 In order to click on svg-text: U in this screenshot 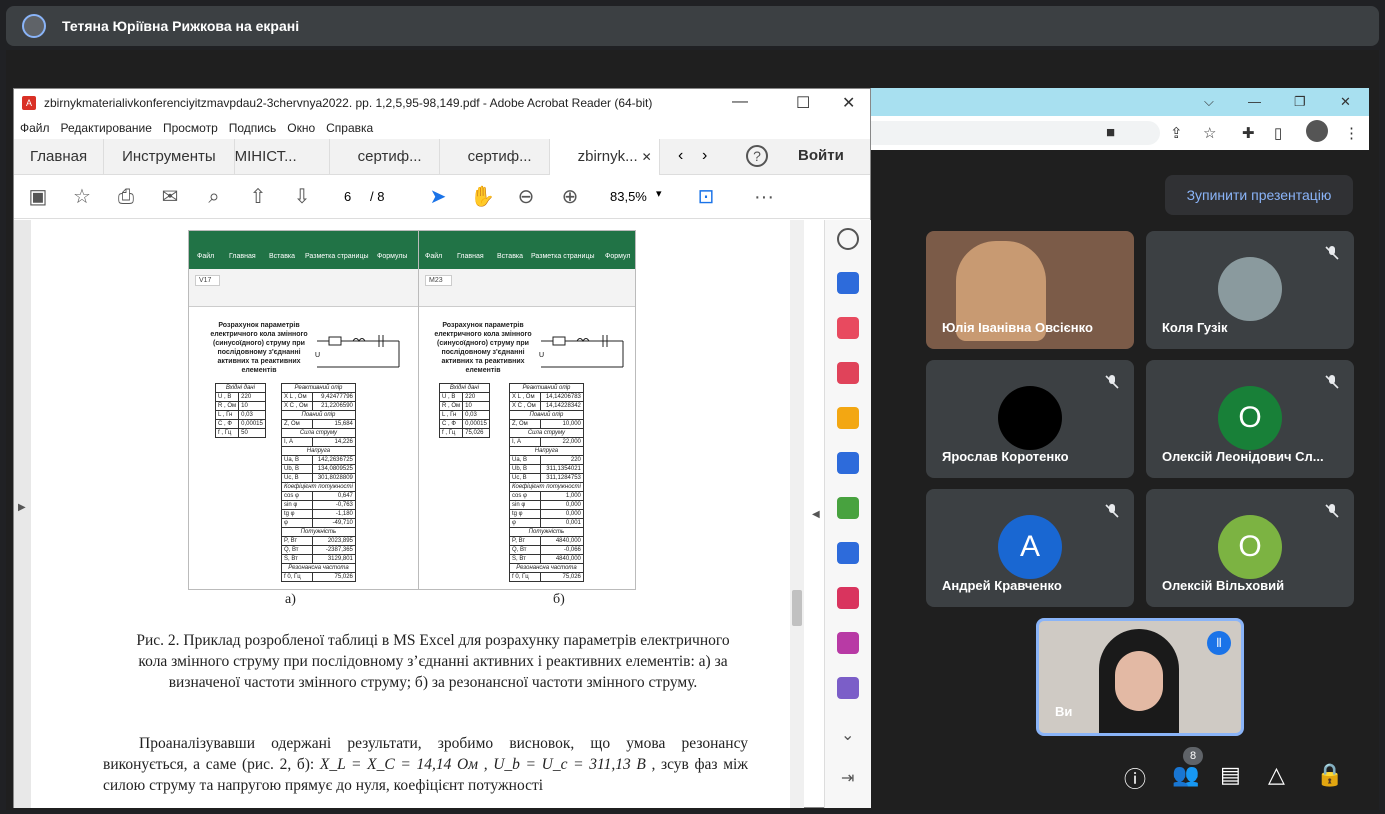, I will do `click(541, 355)`.